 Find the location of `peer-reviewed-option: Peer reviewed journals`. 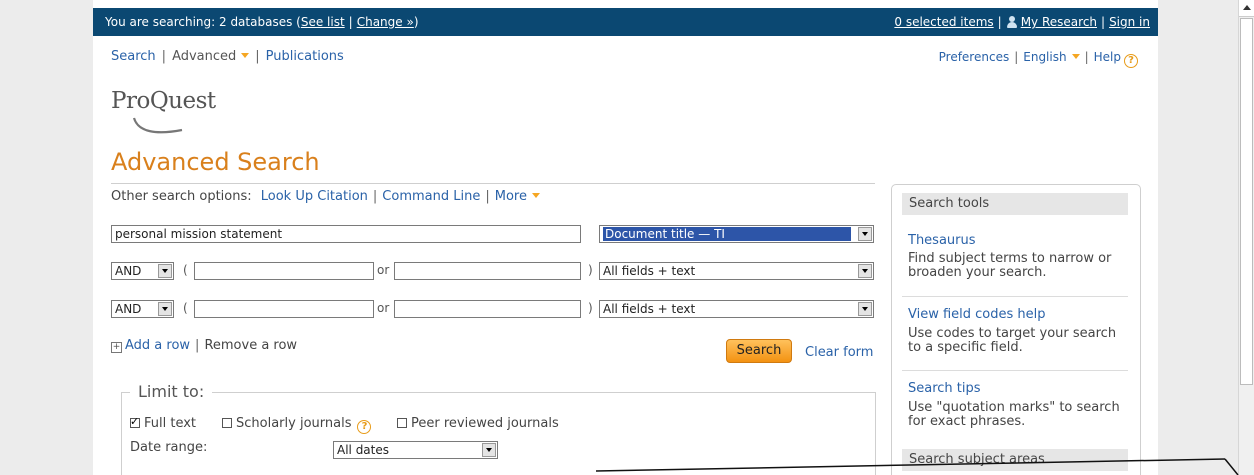

peer-reviewed-option: Peer reviewed journals is located at coordinates (478, 423).